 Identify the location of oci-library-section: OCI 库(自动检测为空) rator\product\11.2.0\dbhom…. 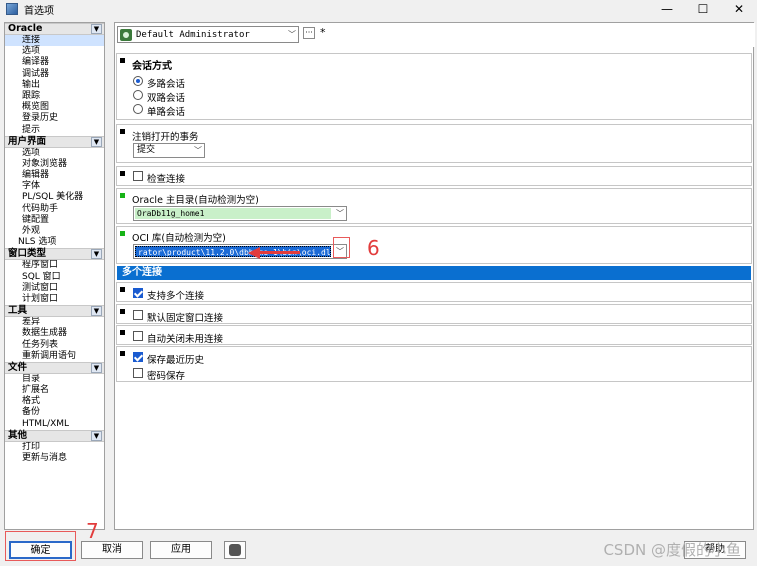
(434, 245).